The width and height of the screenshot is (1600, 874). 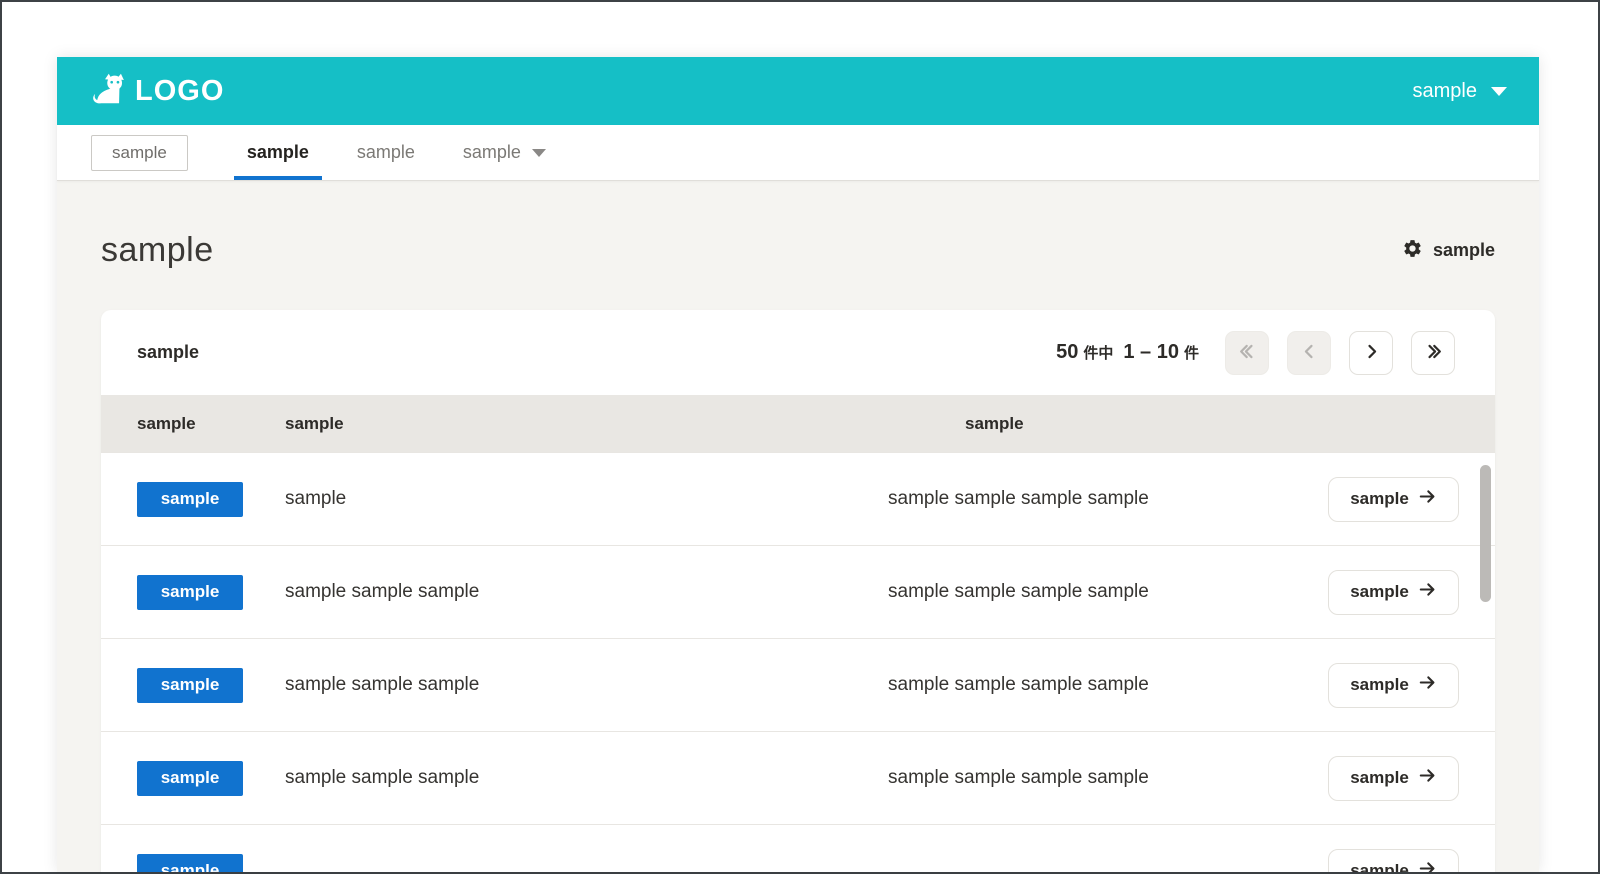 I want to click on column-header-1: sample, so click(x=166, y=423).